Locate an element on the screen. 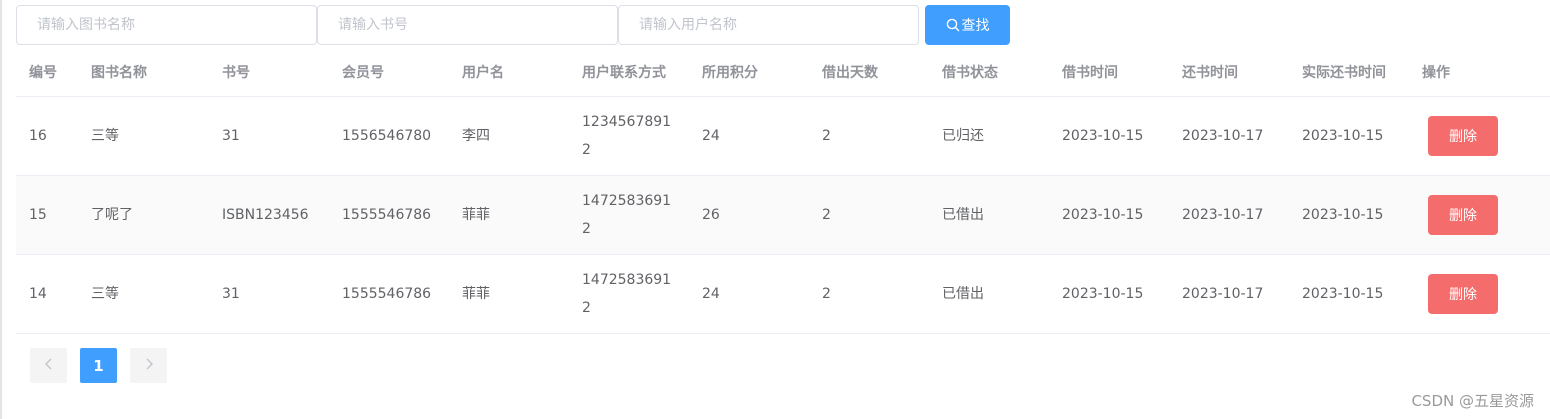 Image resolution: width=1550 pixels, height=419 pixels. search-button: 查找 is located at coordinates (967, 25).